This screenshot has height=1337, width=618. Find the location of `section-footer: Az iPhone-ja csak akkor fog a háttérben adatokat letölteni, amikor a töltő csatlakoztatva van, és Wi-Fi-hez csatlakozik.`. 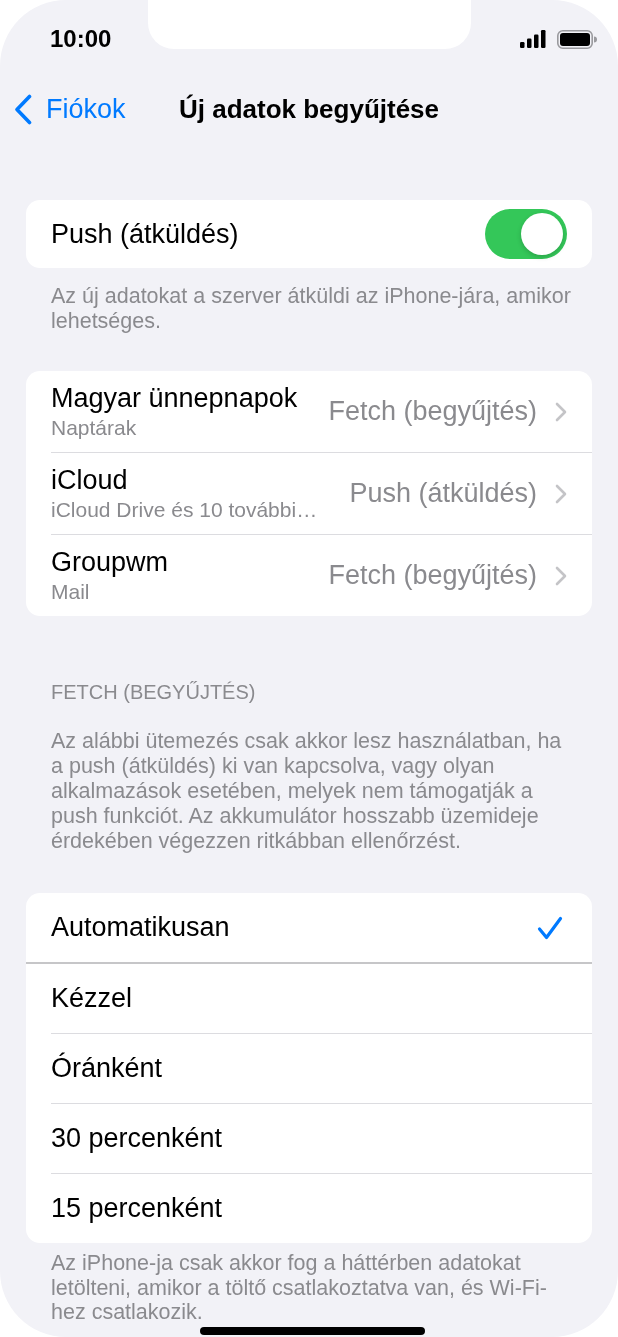

section-footer: Az iPhone-ja csak akkor fog a háttérben adatokat letölteni, amikor a töltő csatlakoztatva van, és Wi-Fi-hez csatlakozik. is located at coordinates (309, 1288).